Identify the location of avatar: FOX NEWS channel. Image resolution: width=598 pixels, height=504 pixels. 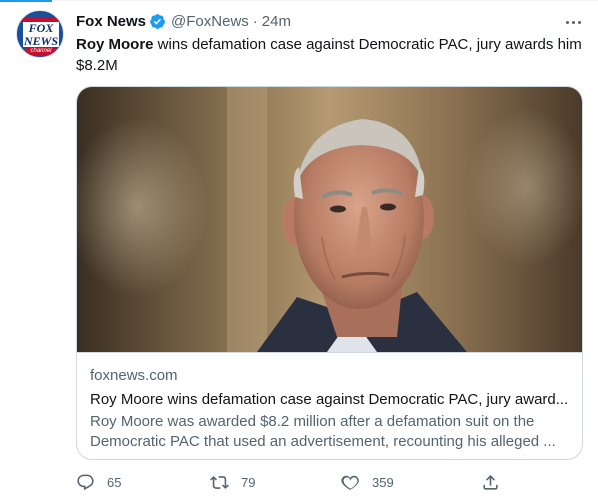
(40, 34).